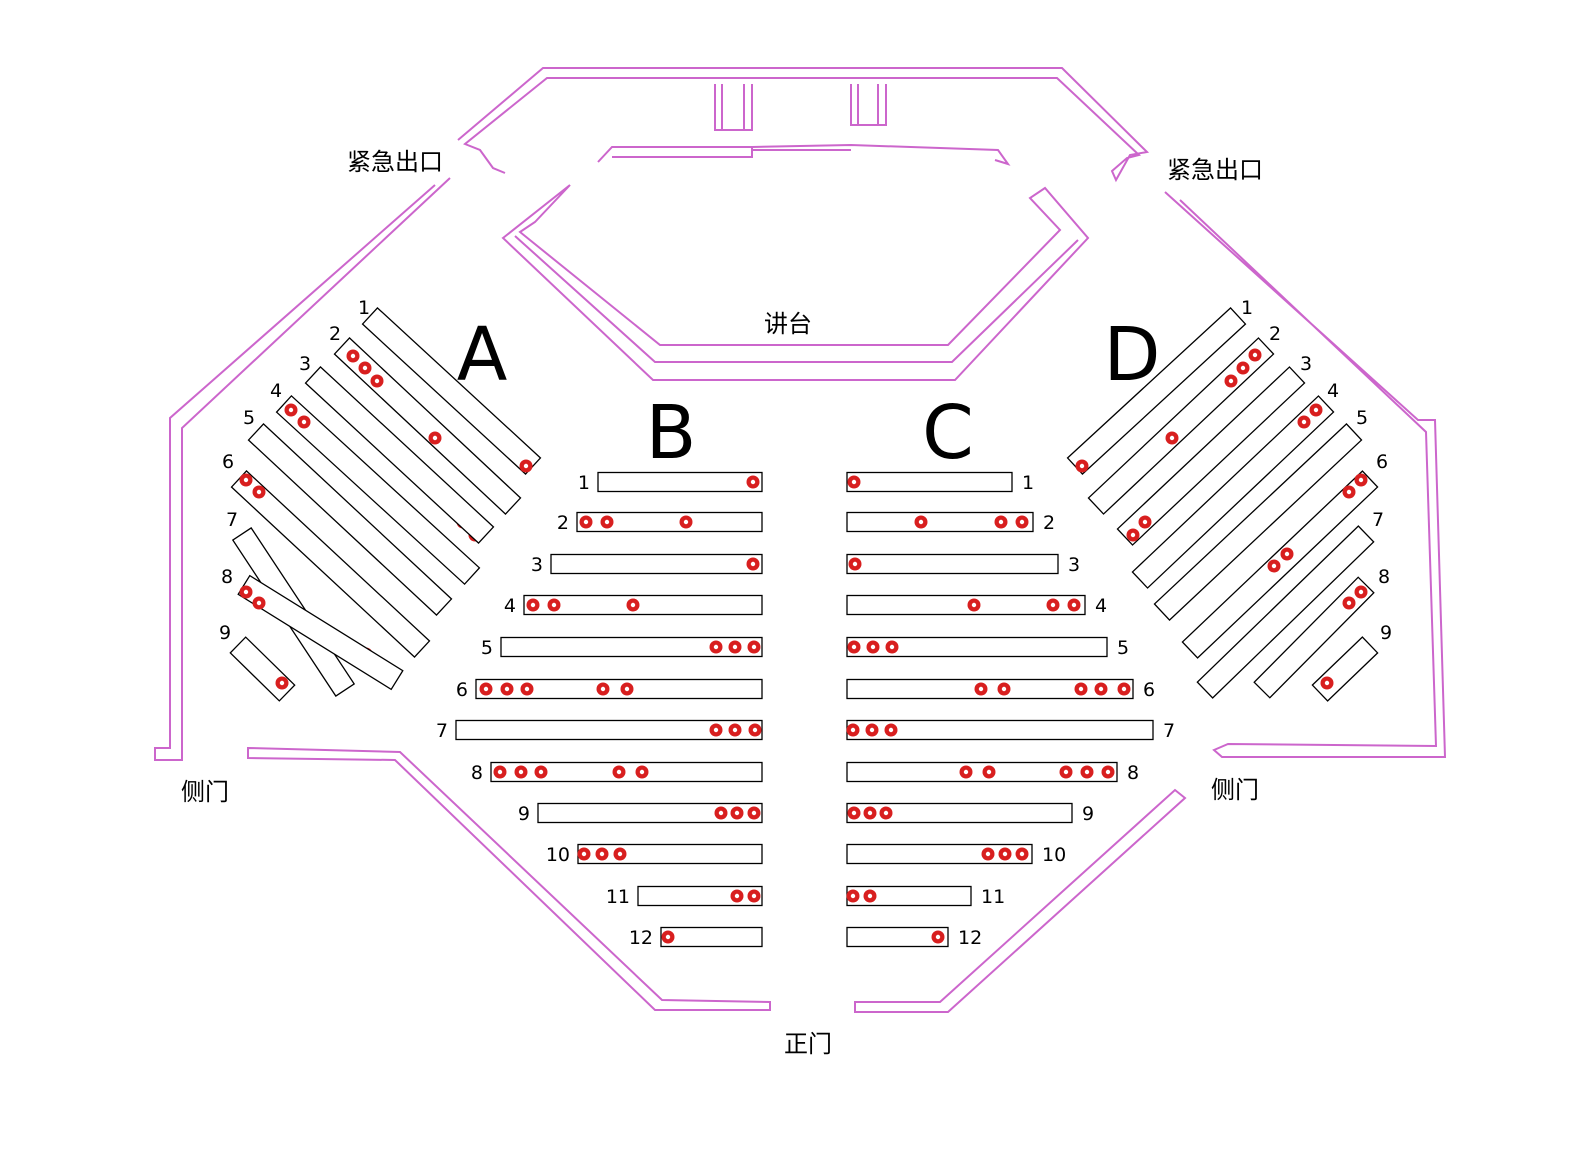 This screenshot has width=1576, height=1153. Describe the element at coordinates (1215, 170) in the screenshot. I see `emergency-exit-right-label: 紧急出口` at that location.